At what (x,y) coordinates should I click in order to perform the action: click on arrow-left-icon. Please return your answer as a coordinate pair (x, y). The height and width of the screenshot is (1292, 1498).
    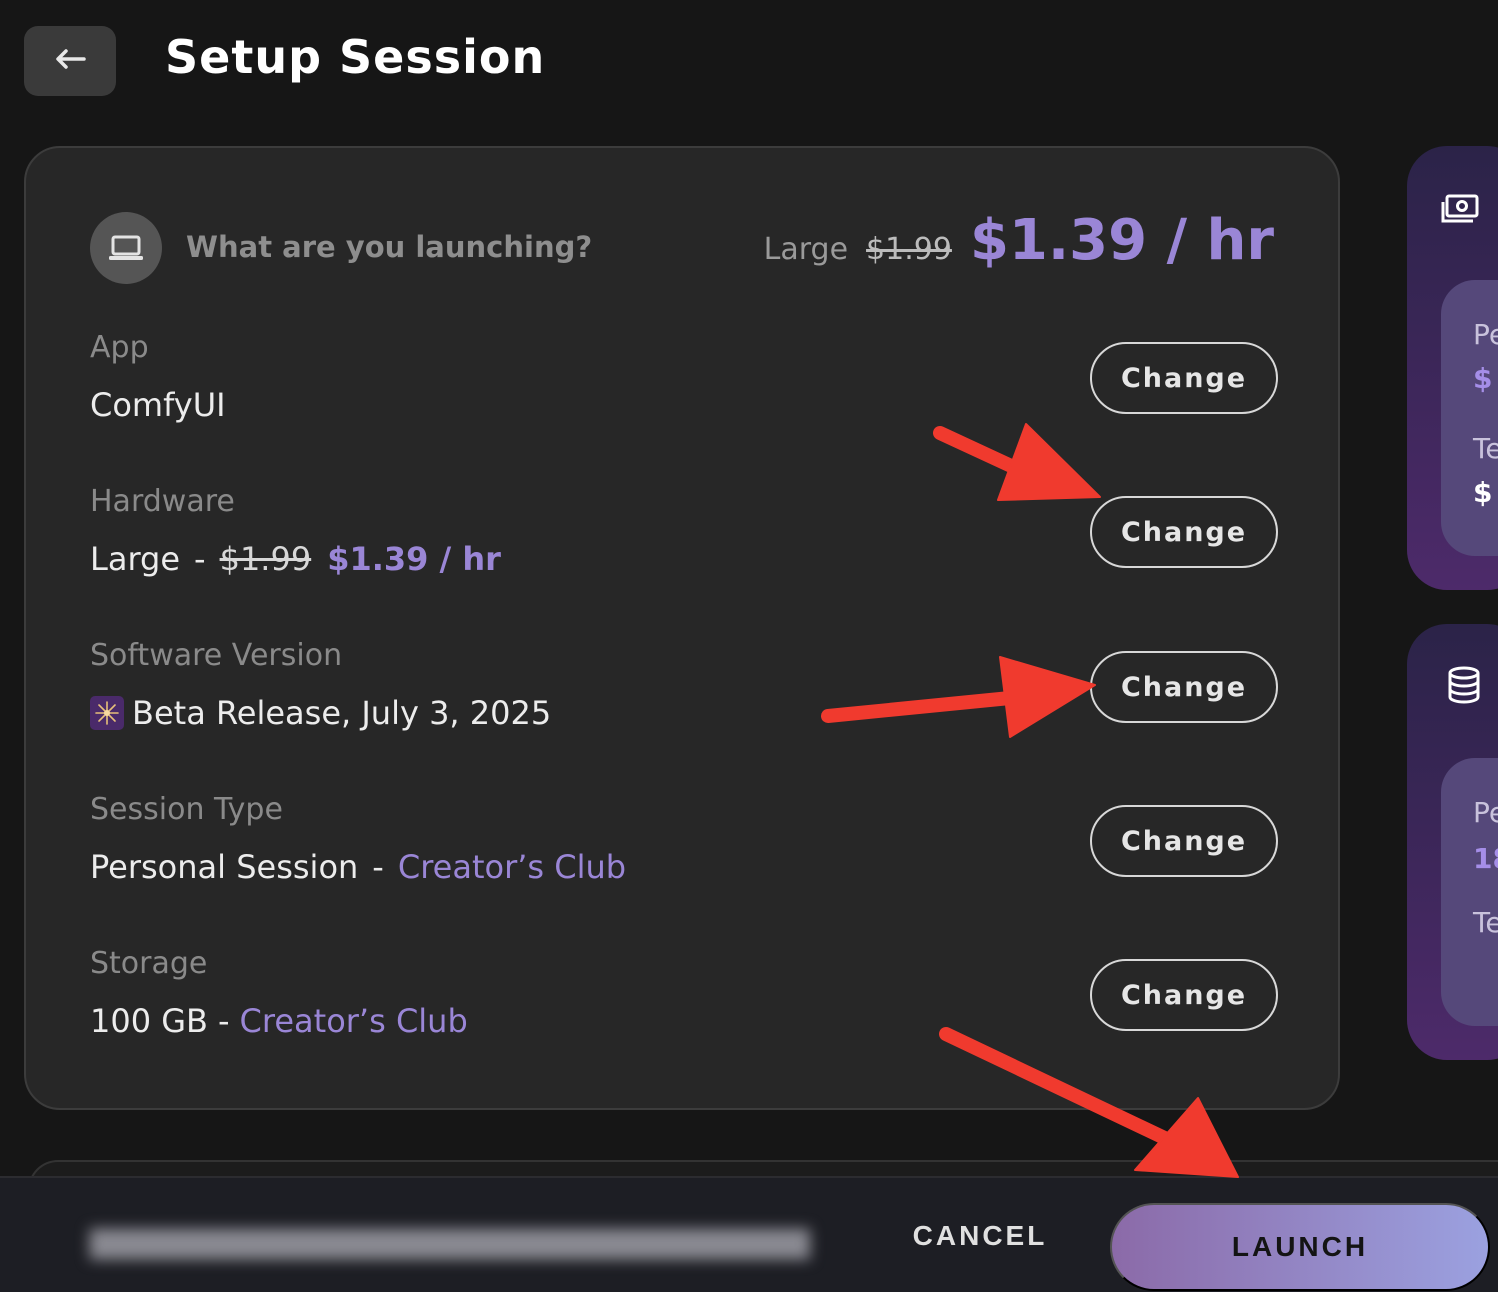
    Looking at the image, I should click on (70, 61).